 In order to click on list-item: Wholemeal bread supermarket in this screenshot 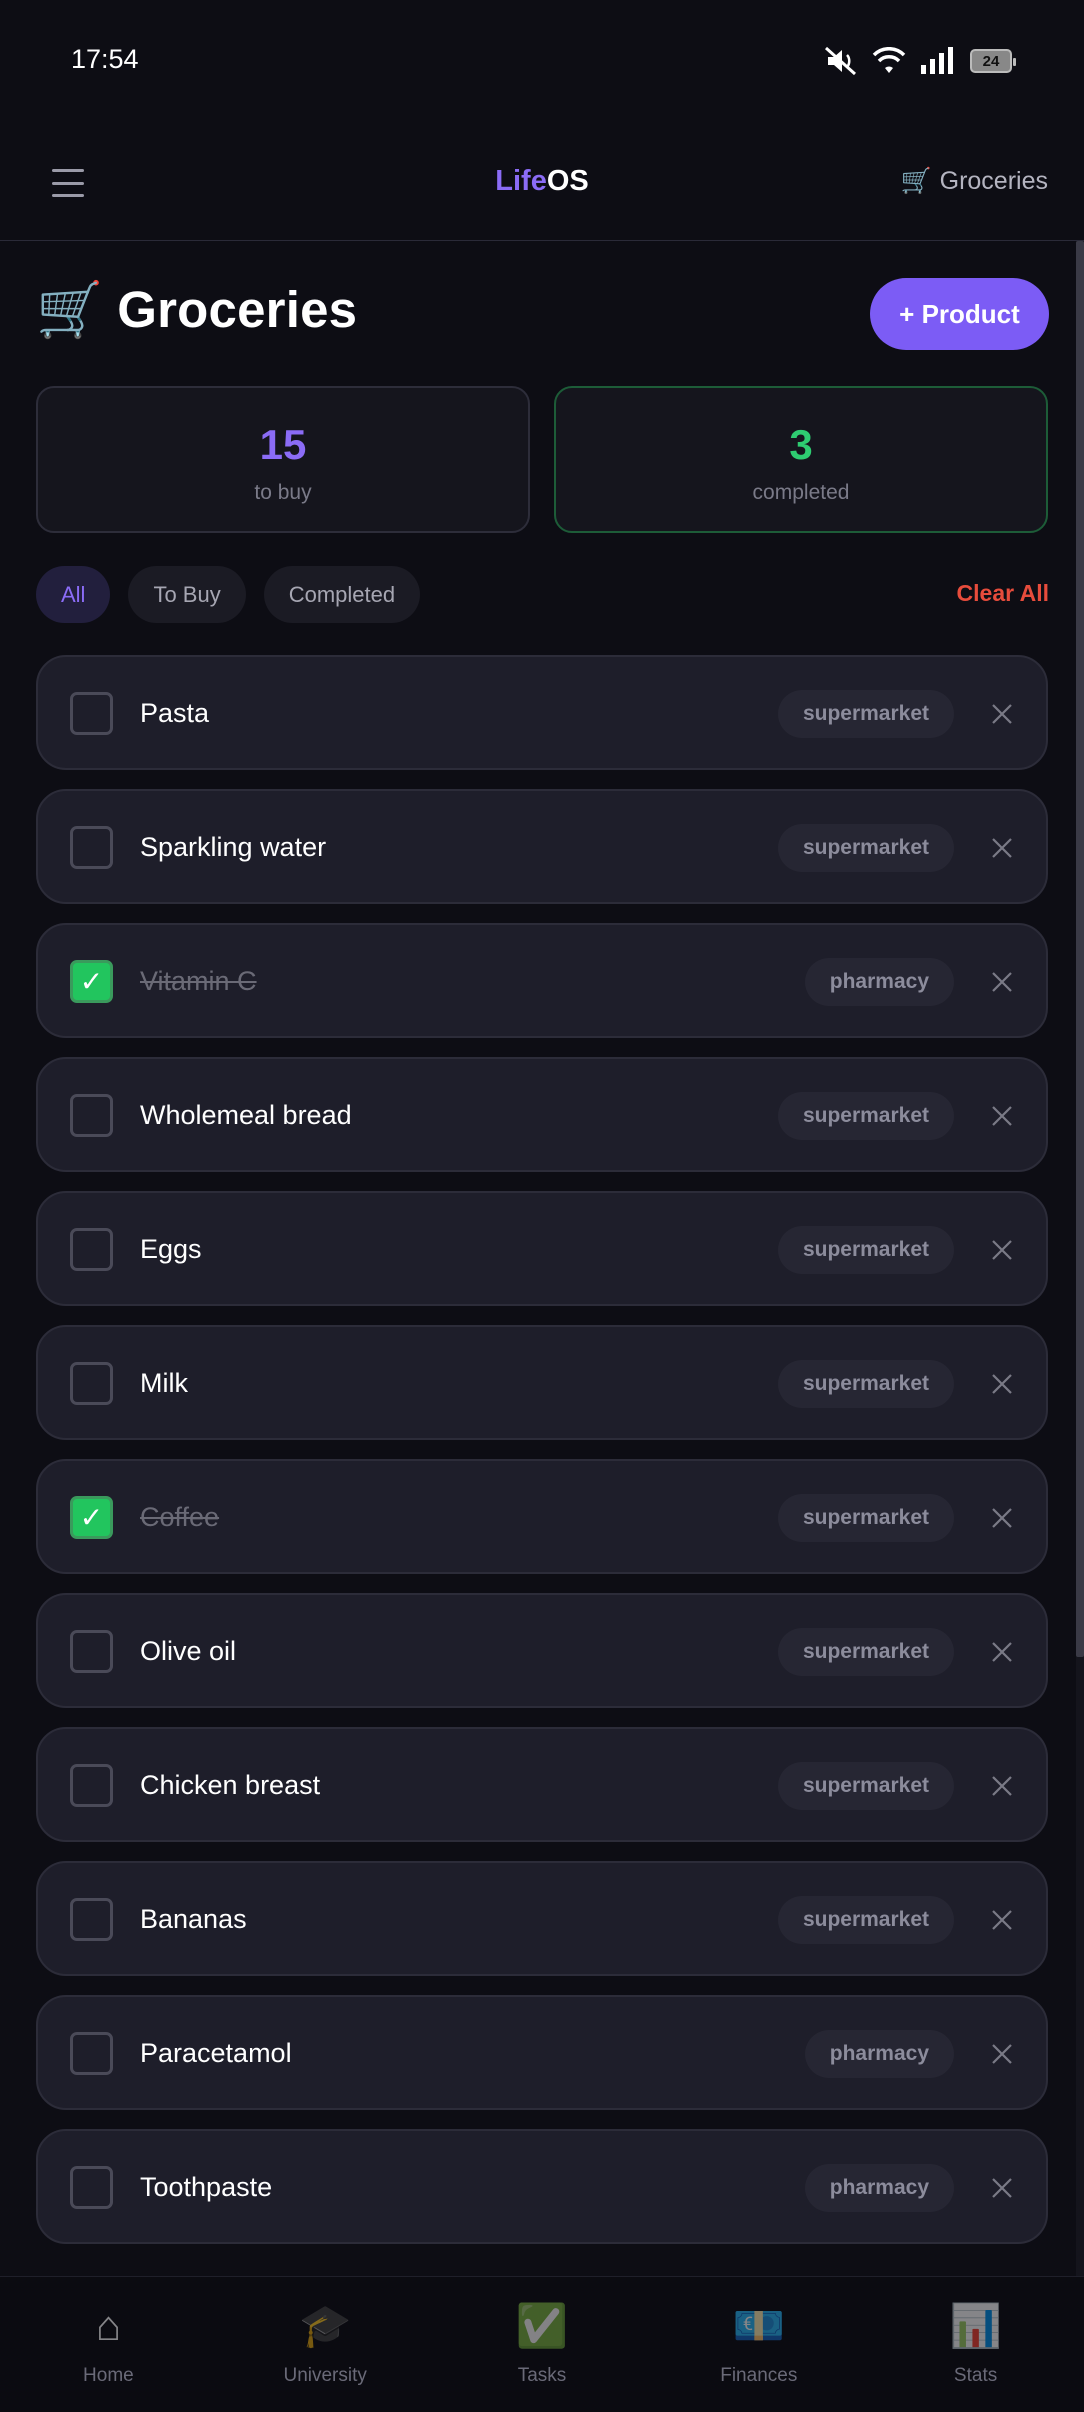, I will do `click(542, 1114)`.